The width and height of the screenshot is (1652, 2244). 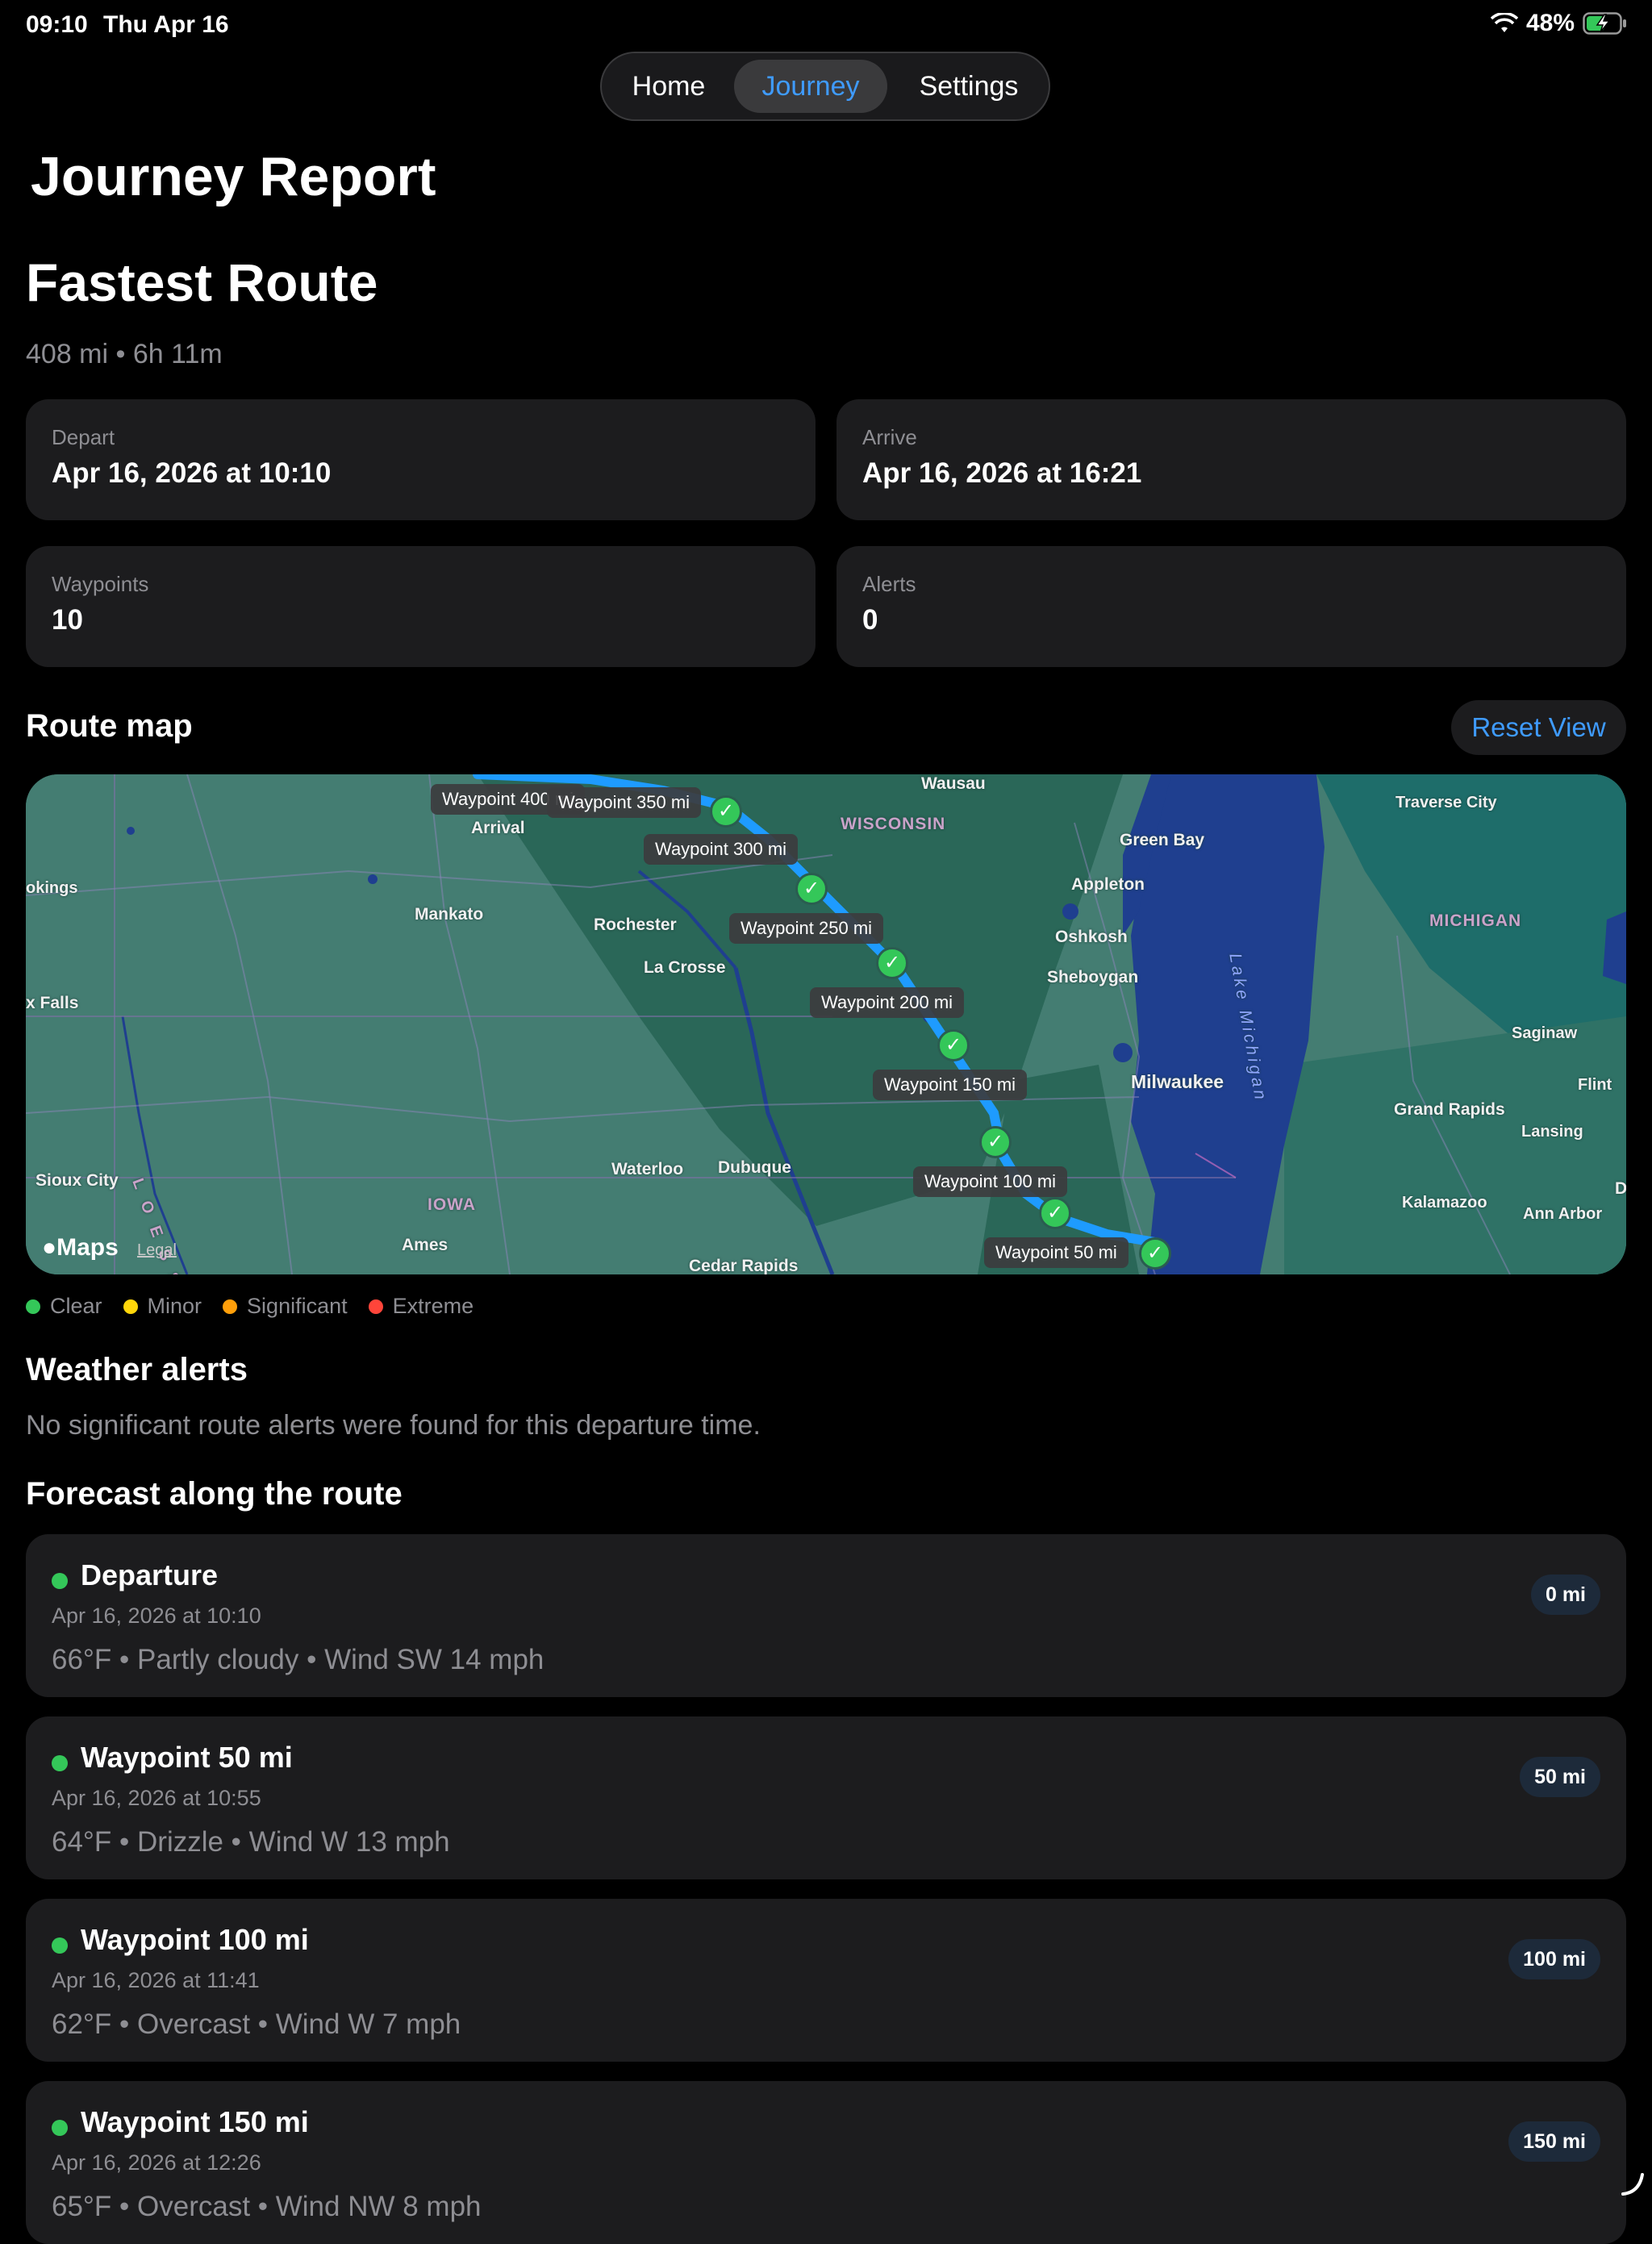 I want to click on map-label-rochester: Rochester, so click(x=636, y=925).